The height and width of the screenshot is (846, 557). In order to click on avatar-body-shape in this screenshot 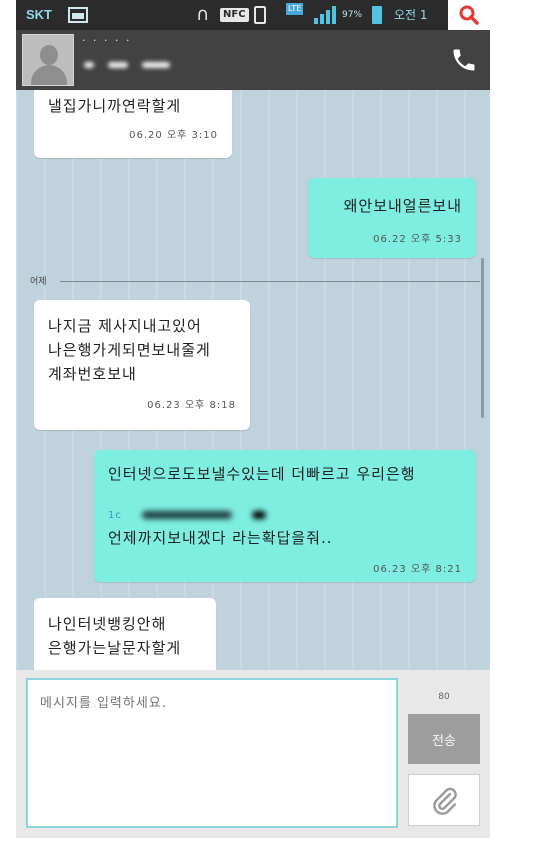, I will do `click(49, 75)`.